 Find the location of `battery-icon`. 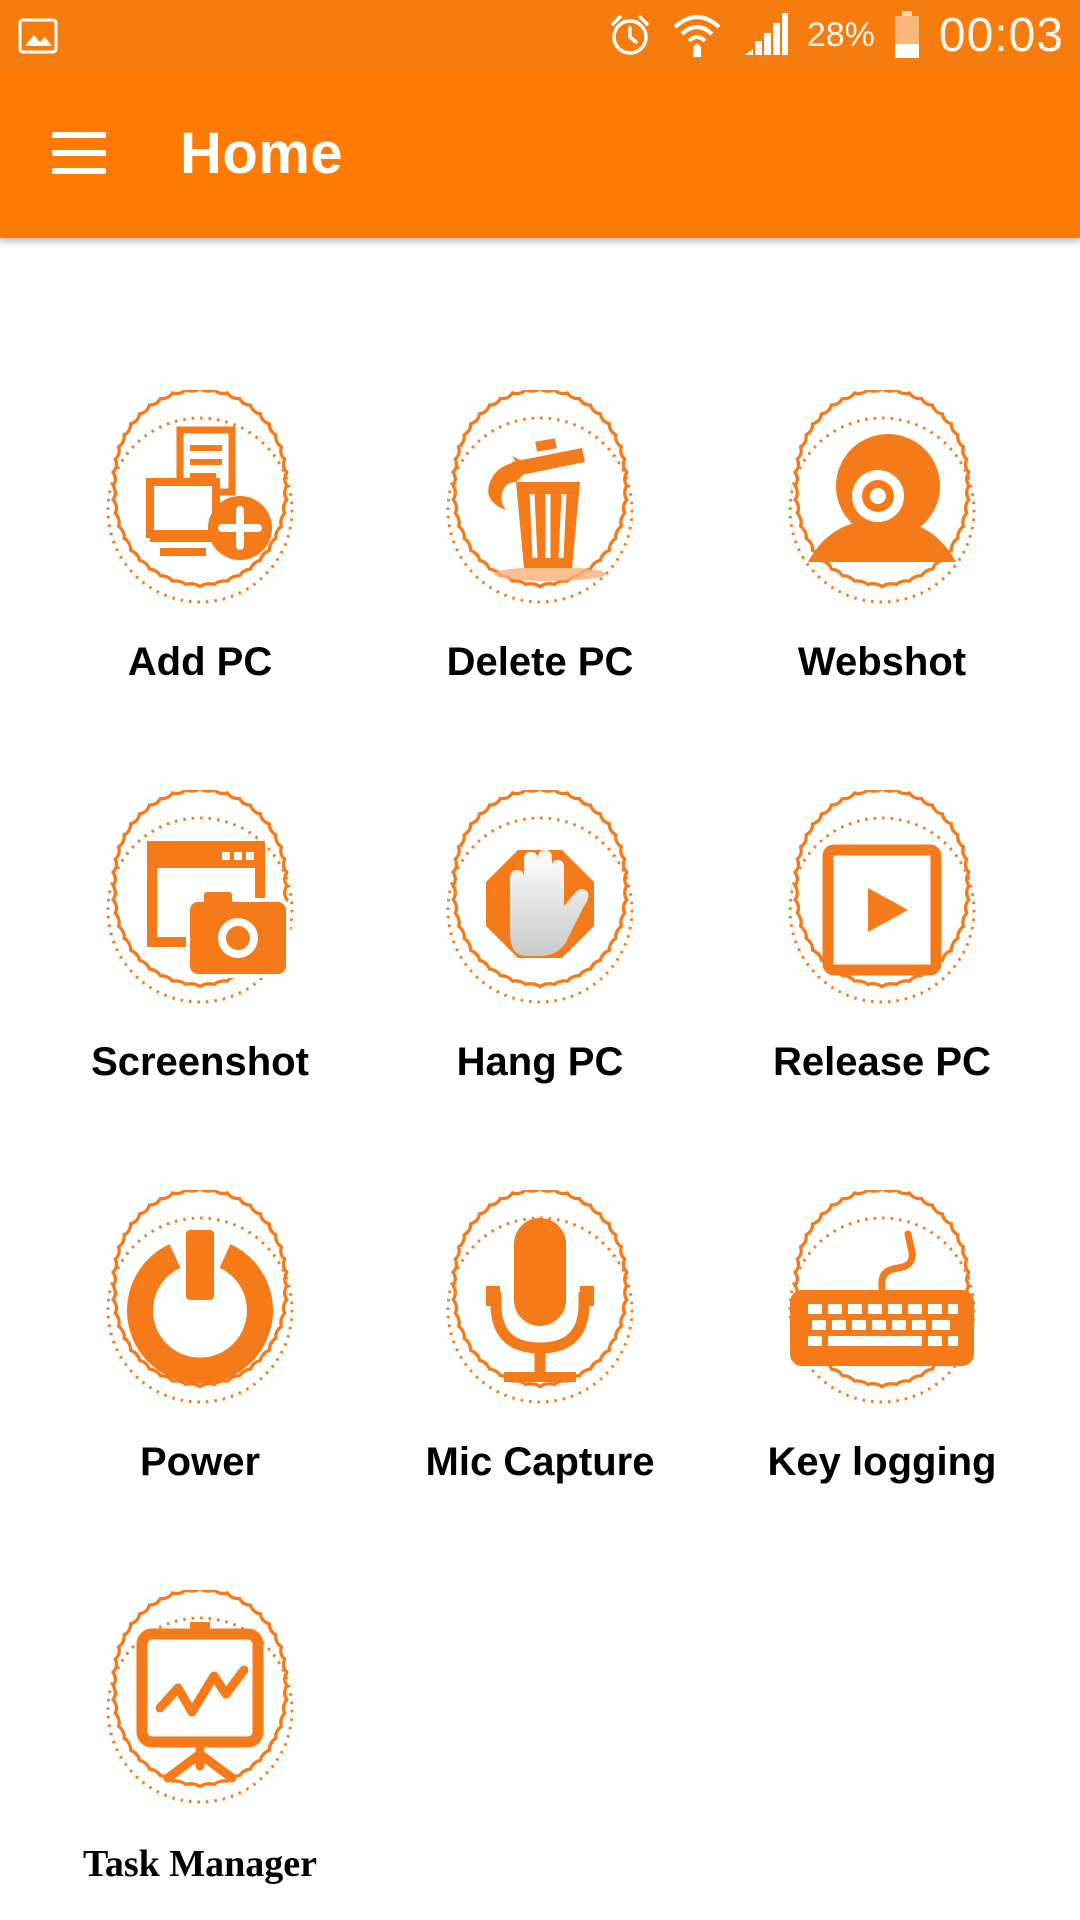

battery-icon is located at coordinates (906, 34).